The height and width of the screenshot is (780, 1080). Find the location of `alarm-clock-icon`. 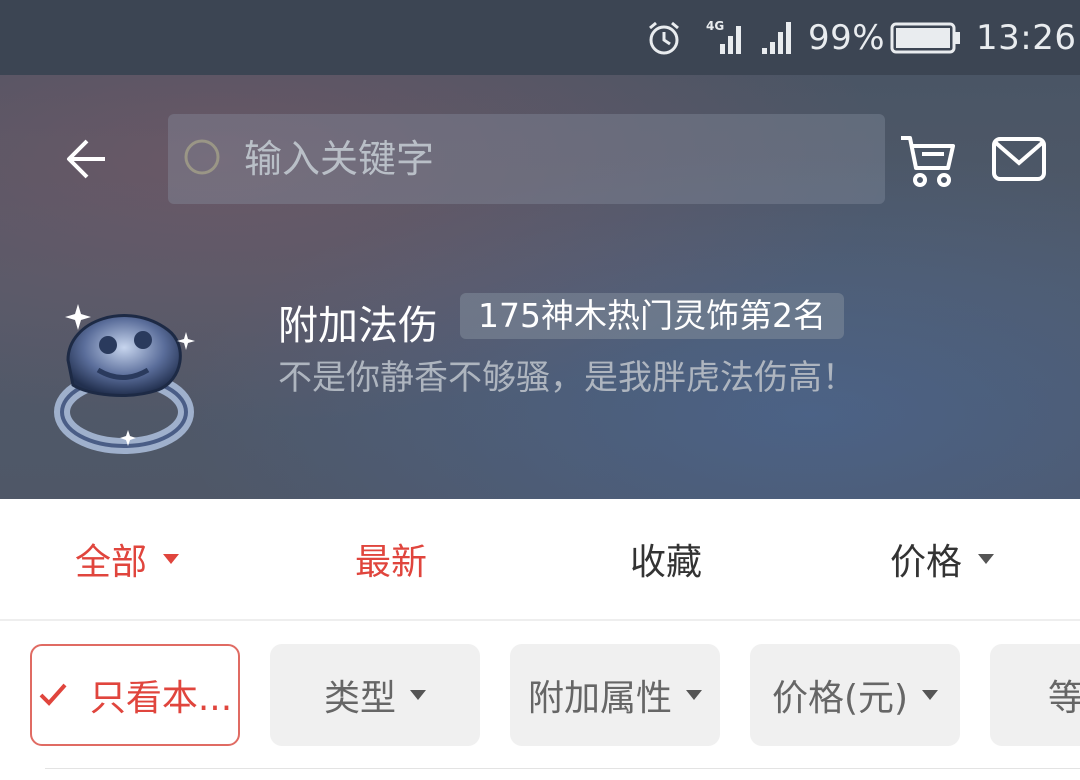

alarm-clock-icon is located at coordinates (664, 37).